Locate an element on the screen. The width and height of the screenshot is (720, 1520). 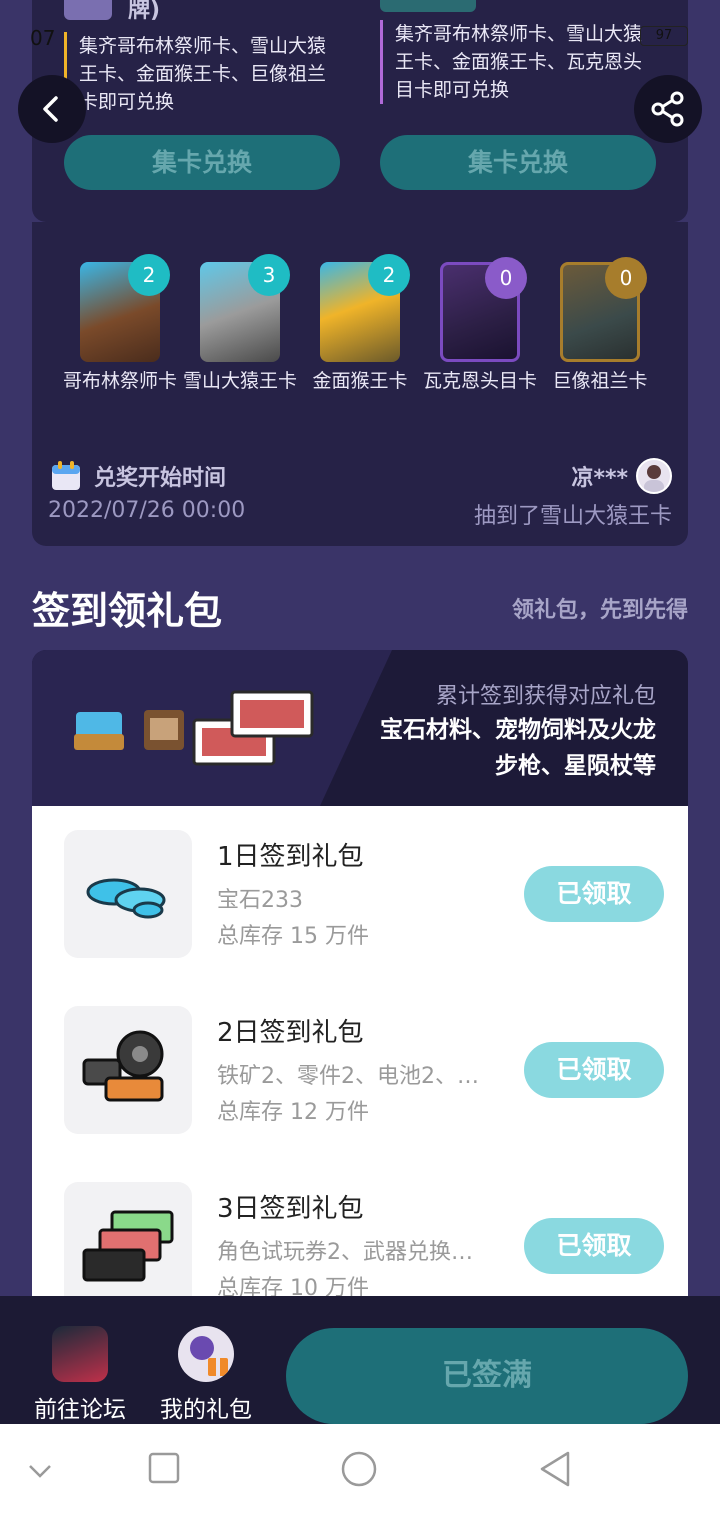
share-icon is located at coordinates (667, 109).